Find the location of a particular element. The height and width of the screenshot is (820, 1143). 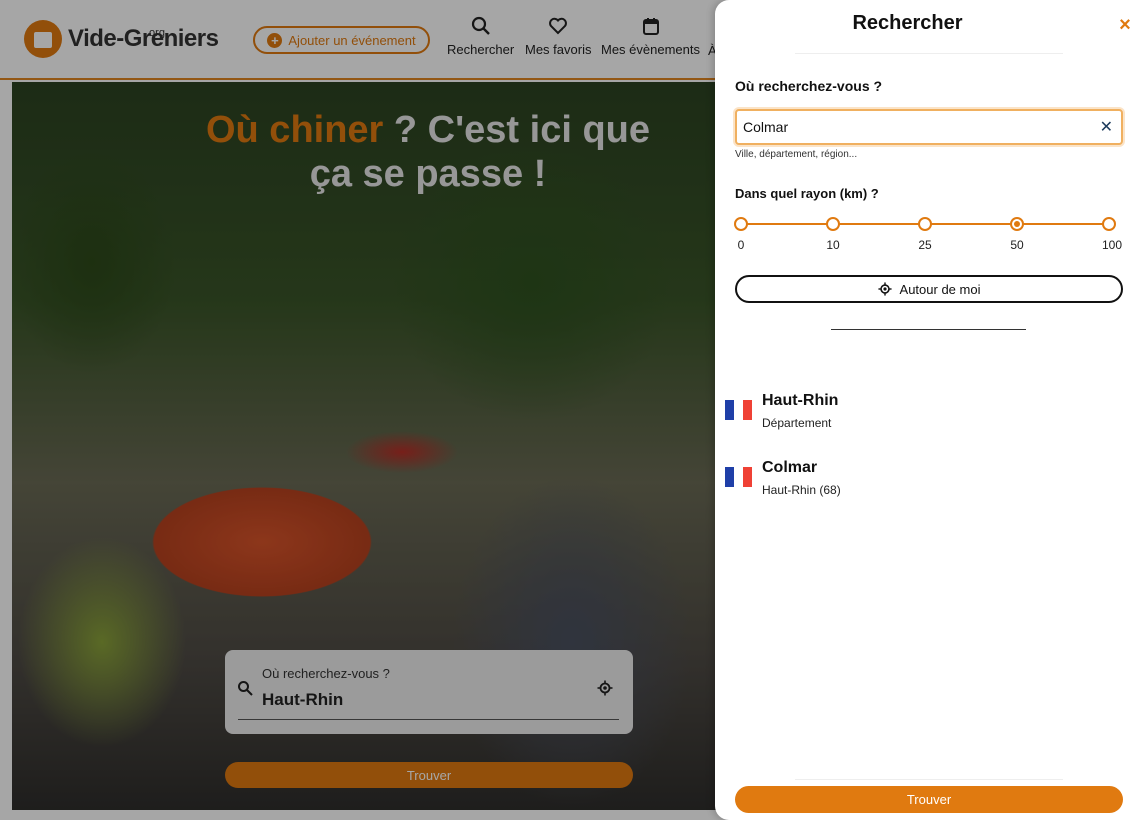

around-me-label: Autour de moi is located at coordinates (940, 289).